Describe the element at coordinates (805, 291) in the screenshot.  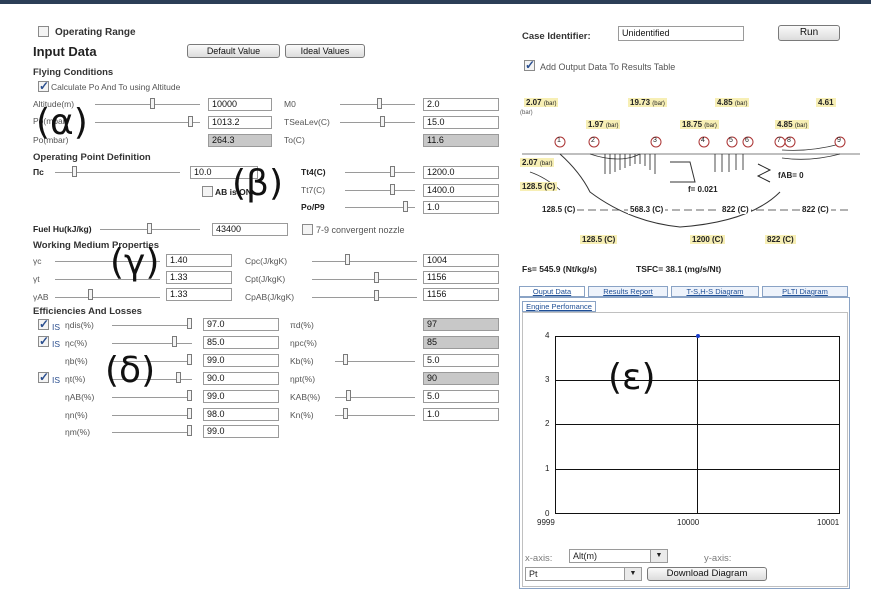
I see `tab-plti-diagram: PLTI Diagram` at that location.